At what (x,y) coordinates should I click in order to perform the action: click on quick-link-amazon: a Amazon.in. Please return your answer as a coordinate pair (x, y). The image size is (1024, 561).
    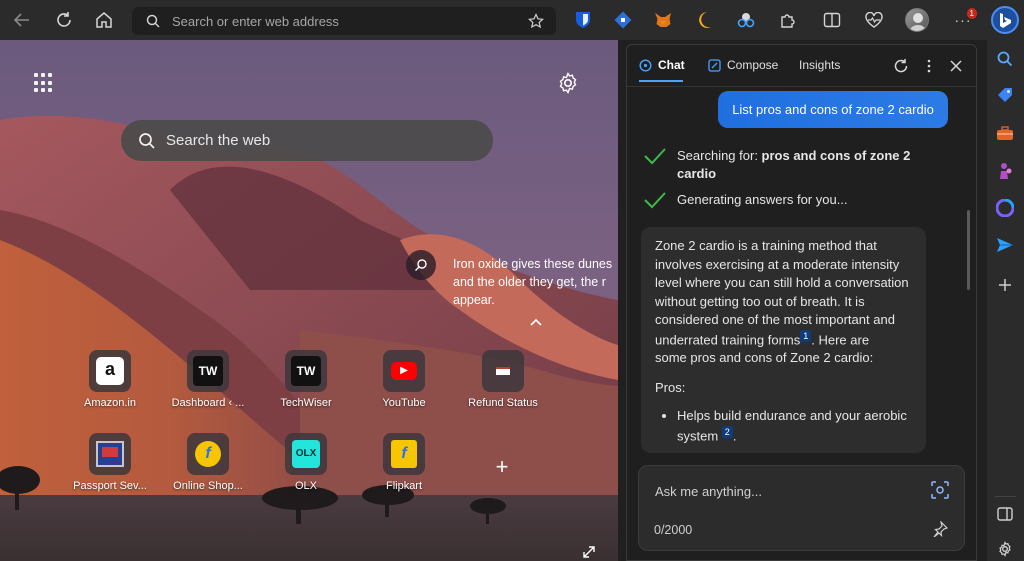
    Looking at the image, I should click on (110, 379).